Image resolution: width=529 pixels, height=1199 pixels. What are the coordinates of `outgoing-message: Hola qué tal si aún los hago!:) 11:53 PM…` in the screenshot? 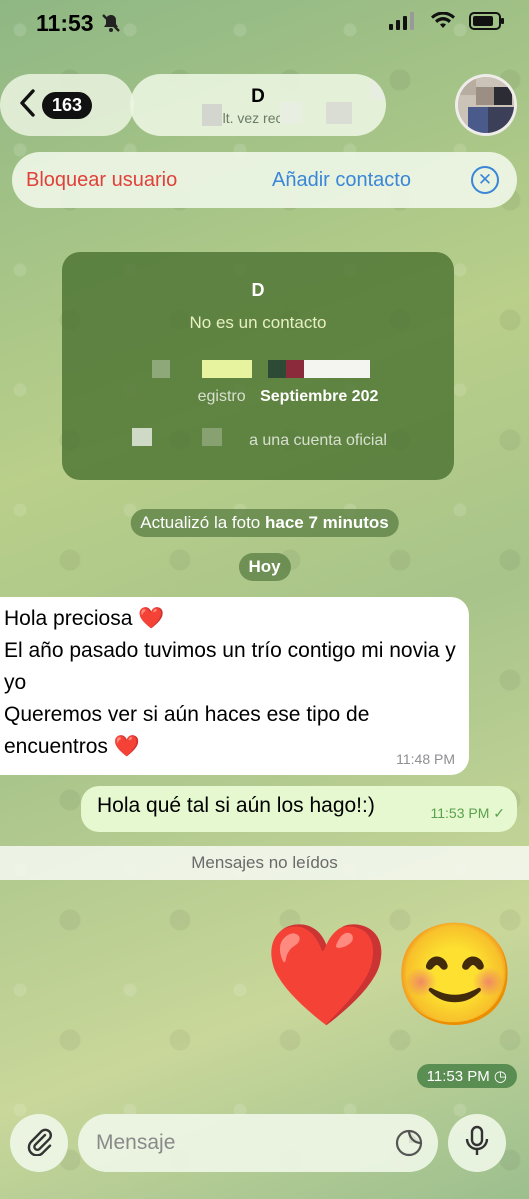 It's located at (299, 809).